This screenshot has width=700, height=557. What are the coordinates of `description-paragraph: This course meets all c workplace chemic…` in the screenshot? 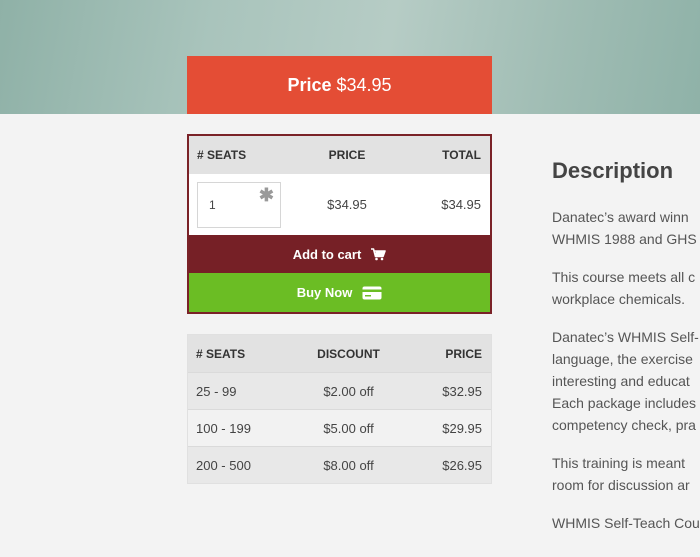 It's located at (626, 288).